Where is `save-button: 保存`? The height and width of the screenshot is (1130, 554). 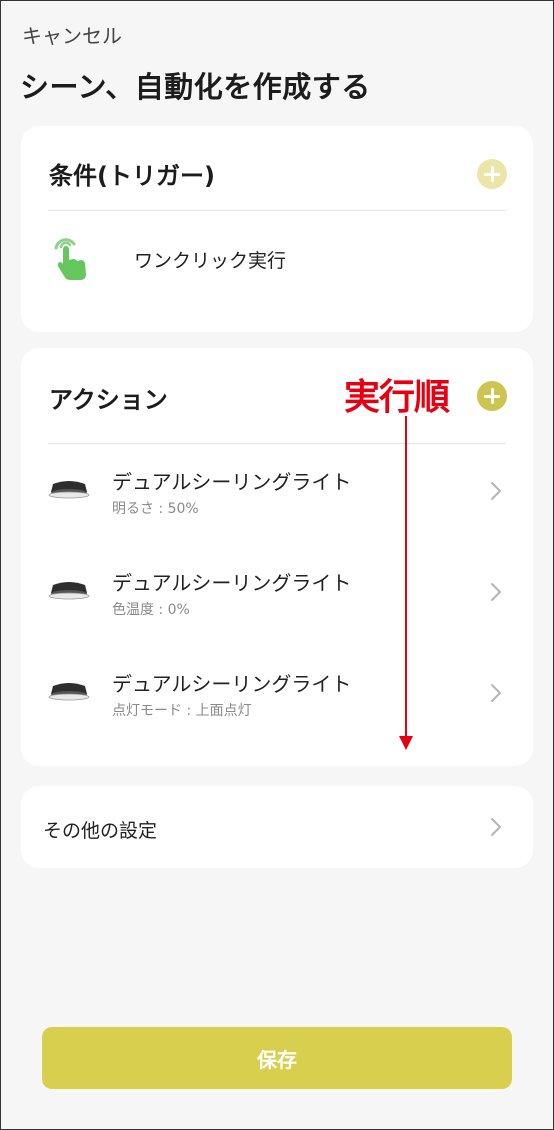
save-button: 保存 is located at coordinates (277, 1058).